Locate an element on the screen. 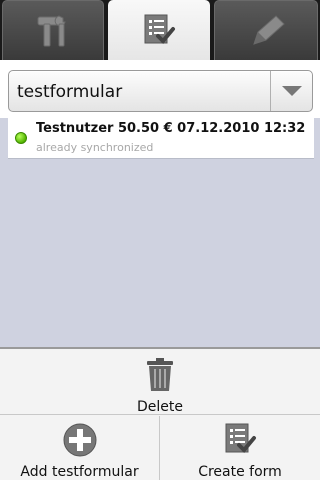 Image resolution: width=320 pixels, height=480 pixels. tab-bar is located at coordinates (160, 30).